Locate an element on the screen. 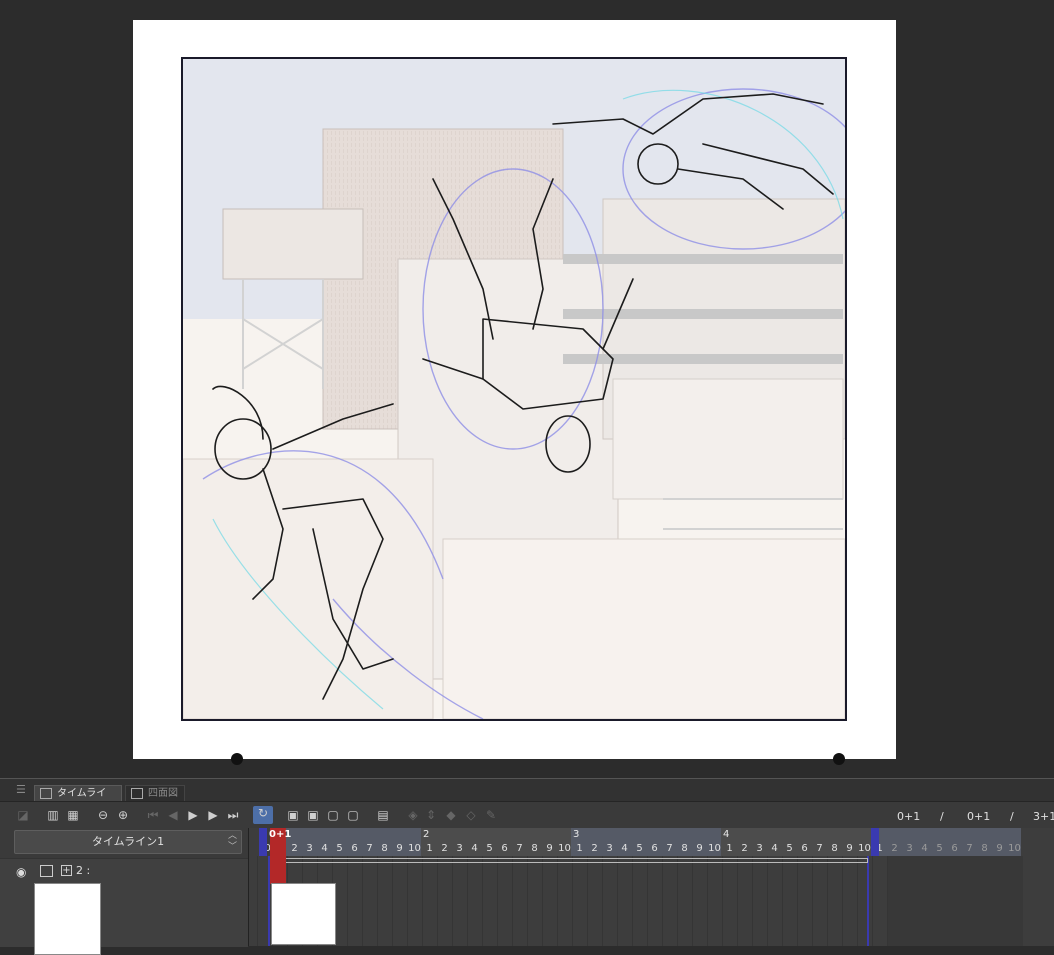 Image resolution: width=1054 pixels, height=955 pixels. first-frame-icon: ⏮ is located at coordinates (153, 815).